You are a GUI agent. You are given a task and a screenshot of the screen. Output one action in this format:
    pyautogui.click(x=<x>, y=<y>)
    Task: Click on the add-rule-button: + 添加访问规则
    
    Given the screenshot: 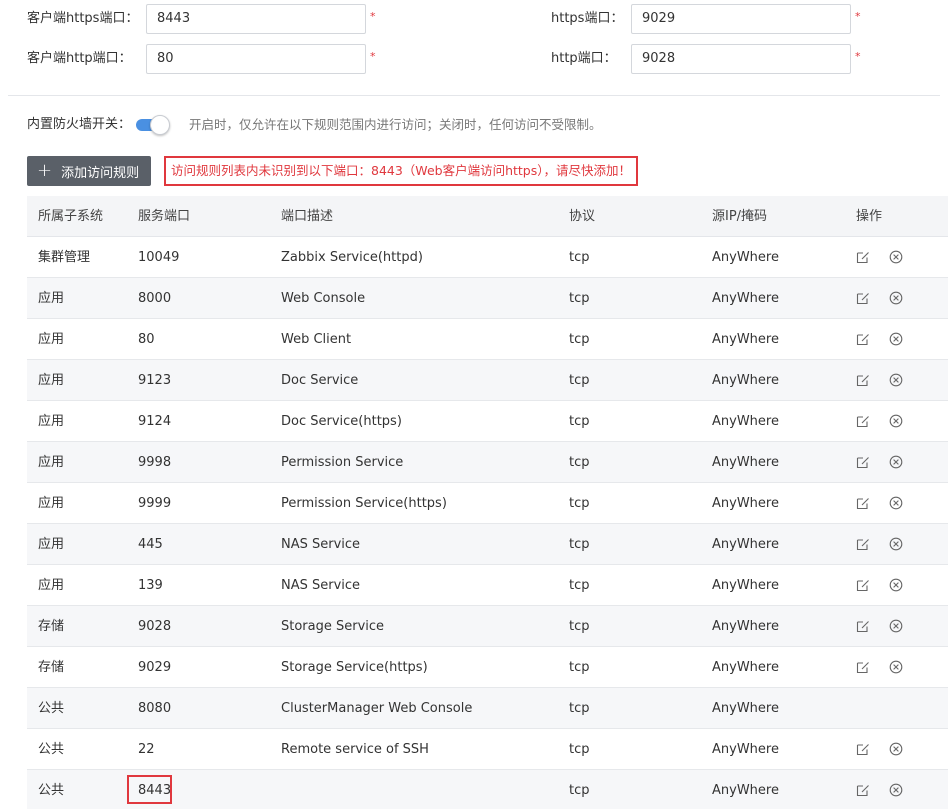 What is the action you would take?
    pyautogui.click(x=89, y=171)
    